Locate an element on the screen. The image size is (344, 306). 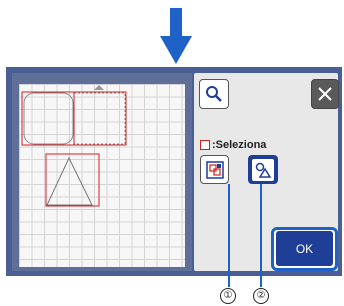
mat-shapes is located at coordinates (74, 149).